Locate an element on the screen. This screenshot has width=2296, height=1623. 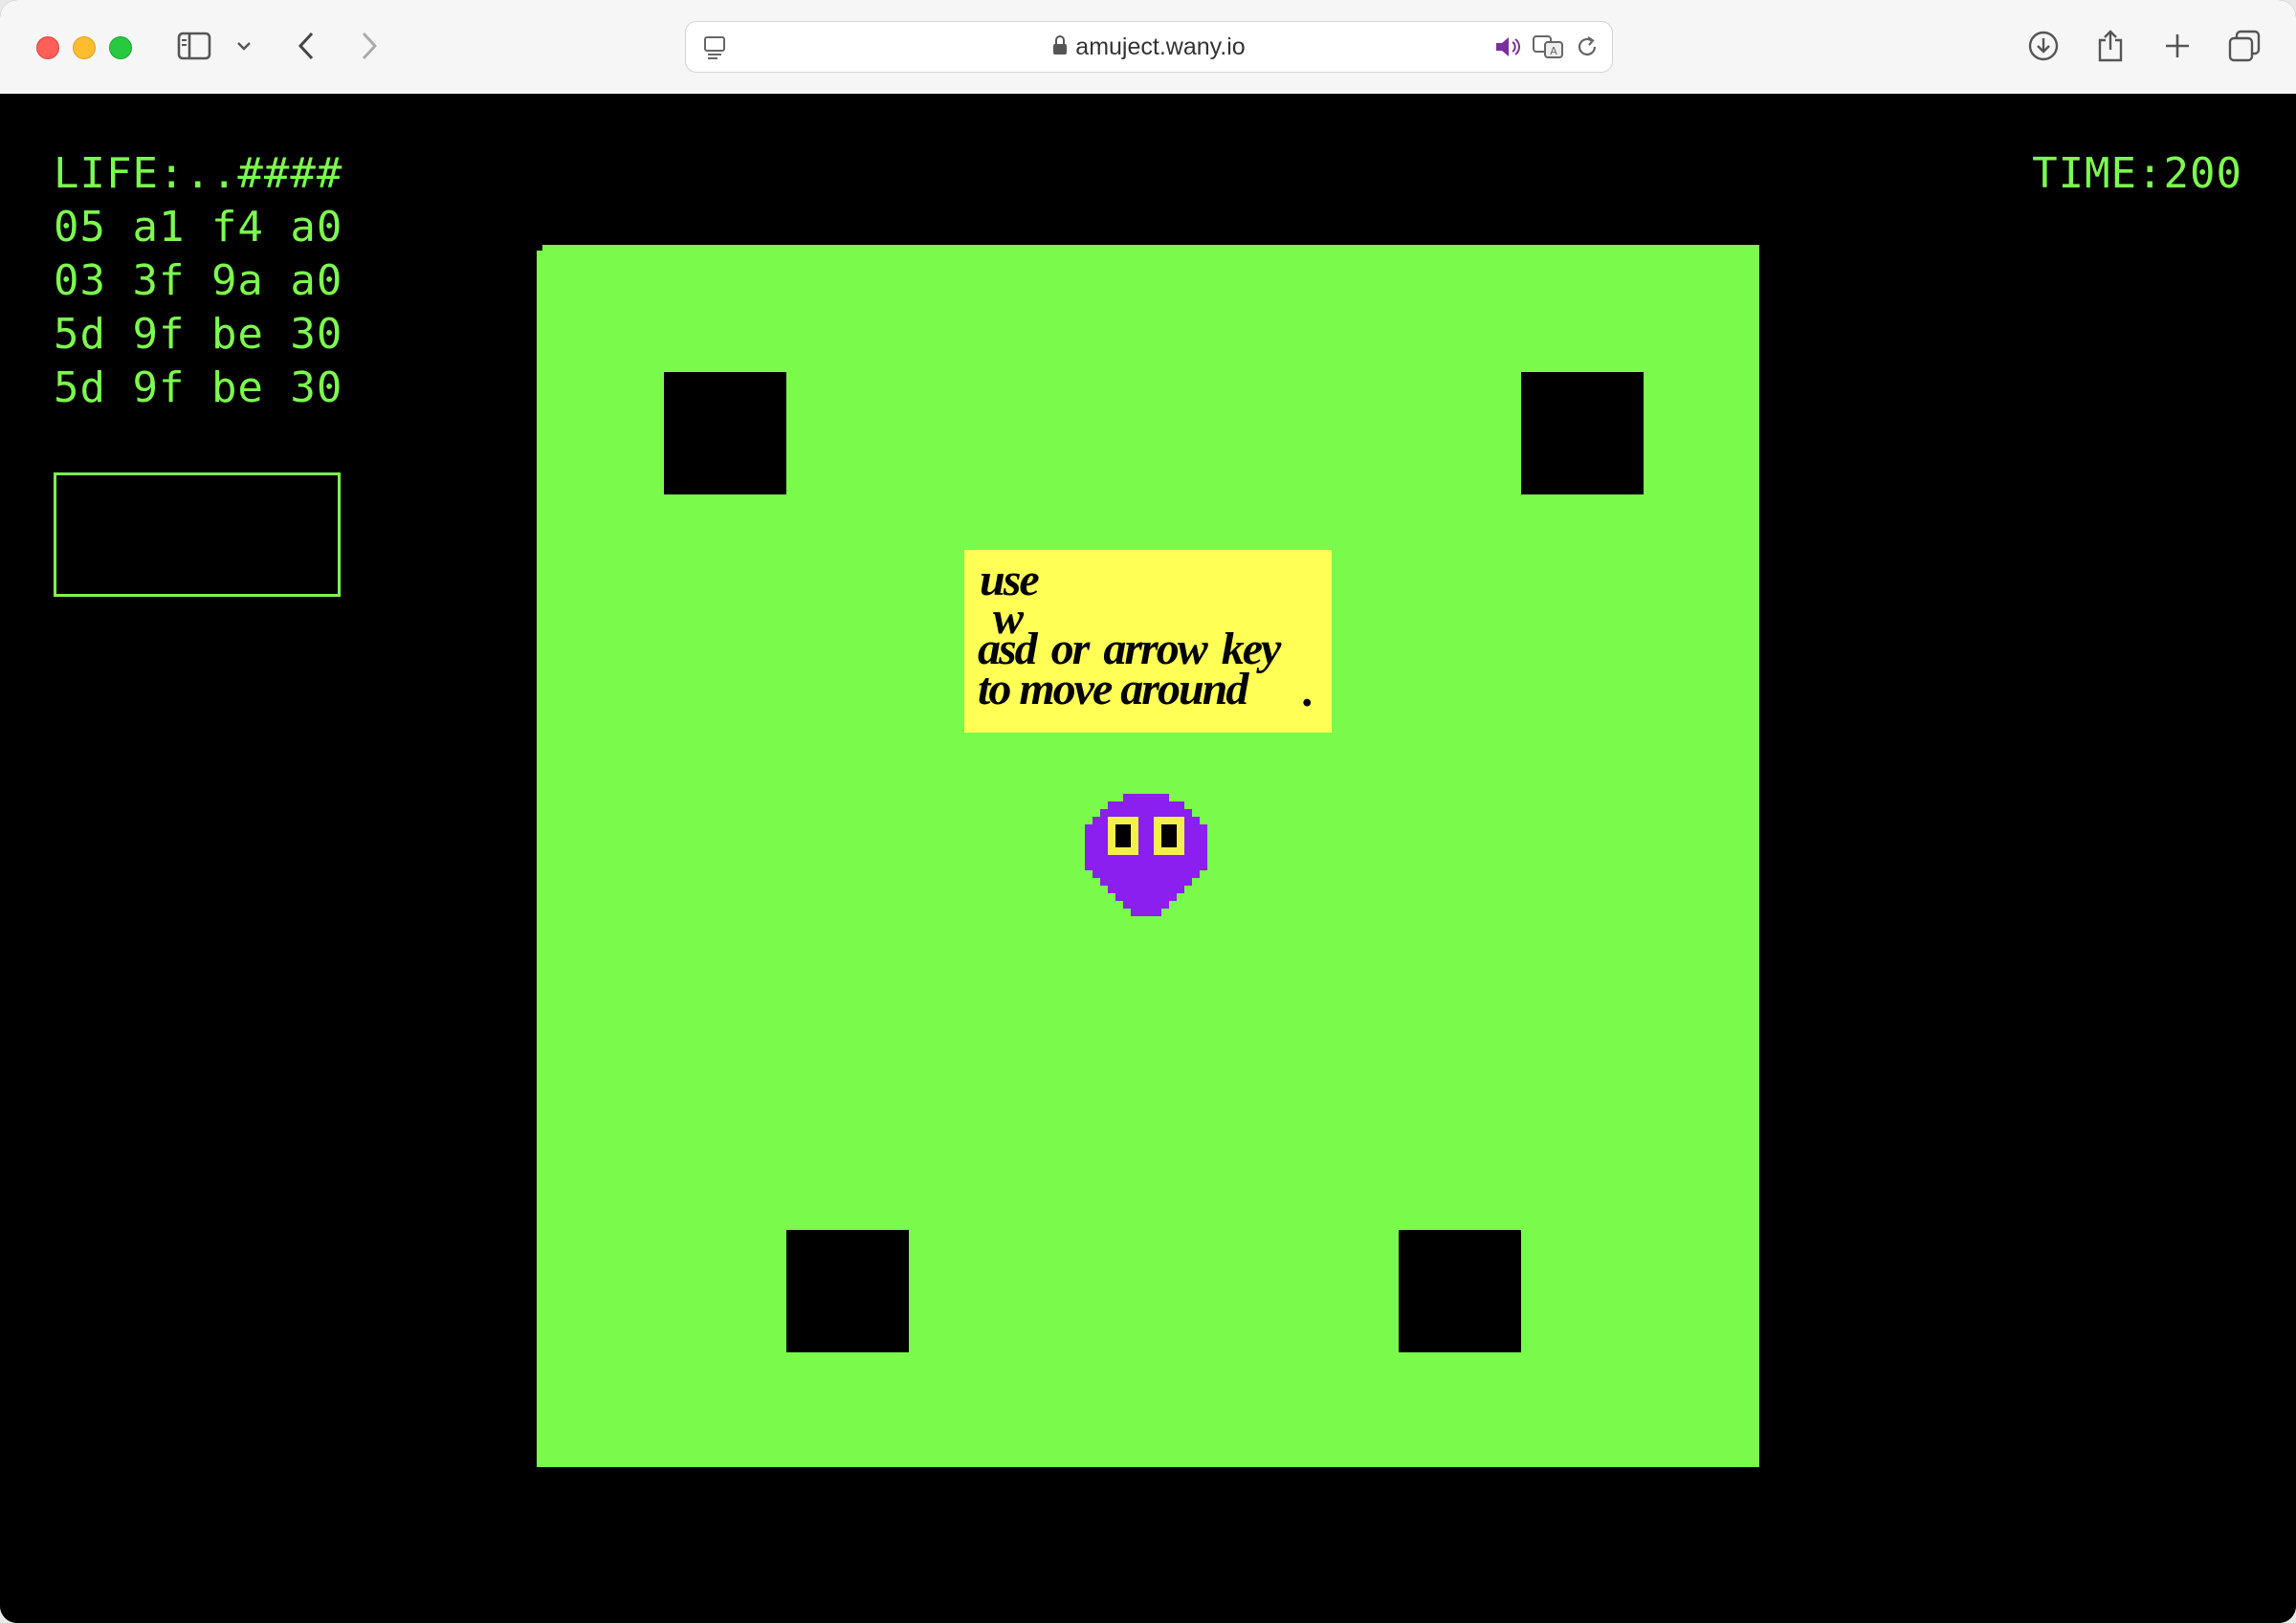
address-bar: amuject.wany.io A is located at coordinates (1149, 47).